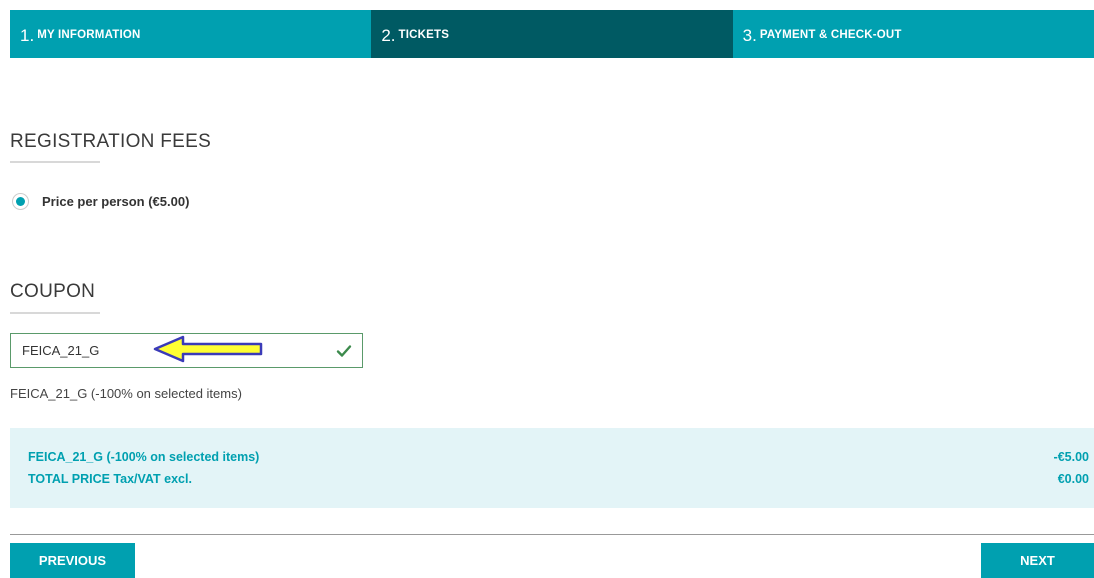 Image resolution: width=1094 pixels, height=578 pixels. What do you see at coordinates (110, 479) in the screenshot?
I see `summary-label: TOTAL PRICE Tax/VAT excl.` at bounding box center [110, 479].